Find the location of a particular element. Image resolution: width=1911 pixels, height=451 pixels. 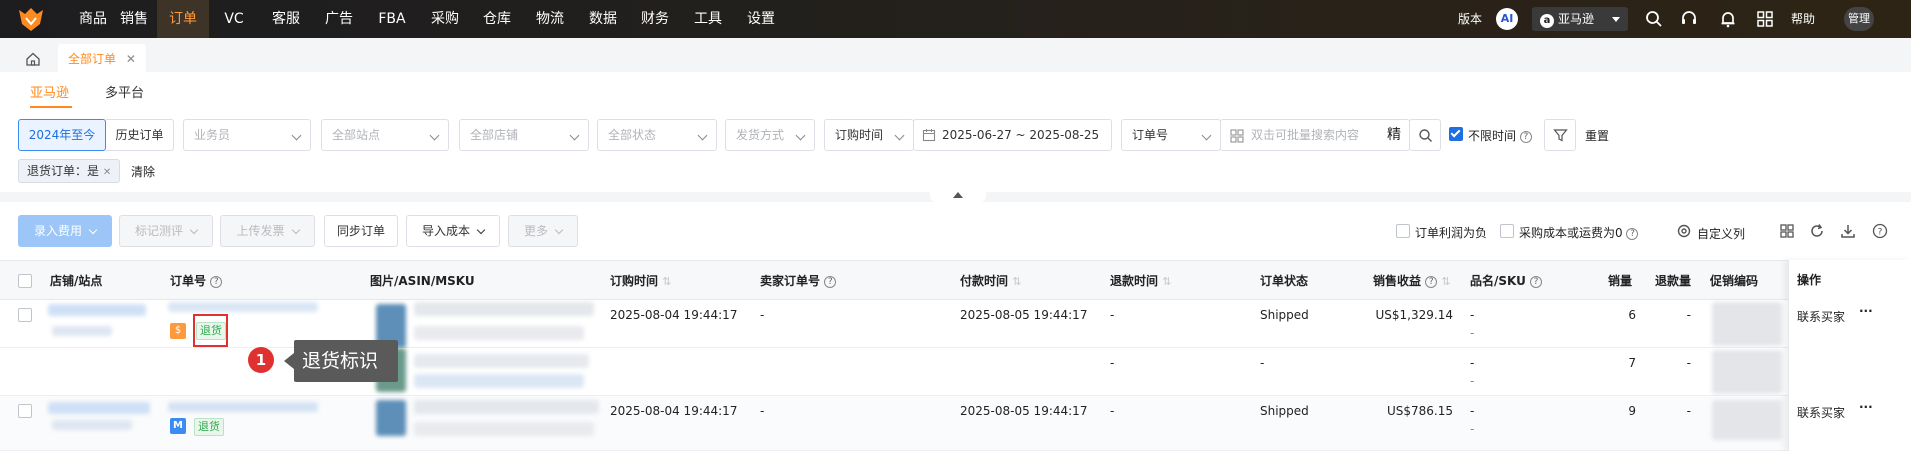

salesperson-placeholder: 业务员 is located at coordinates (212, 135).